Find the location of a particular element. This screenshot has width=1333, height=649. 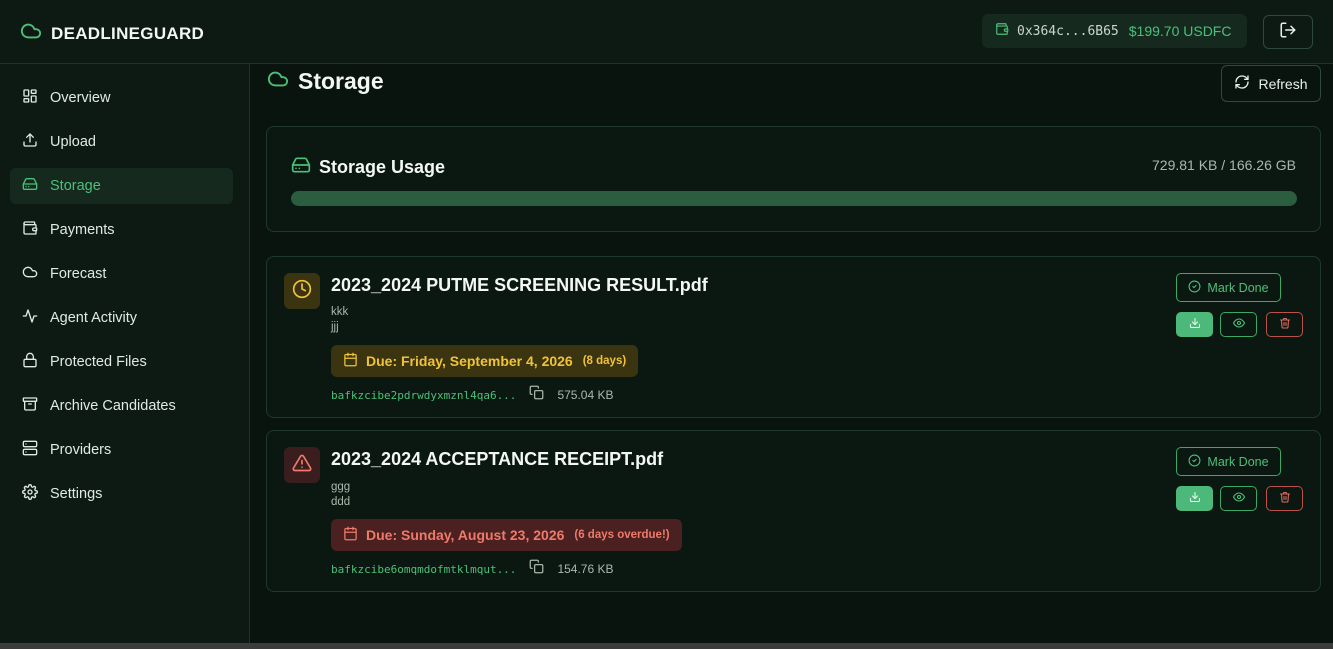

file-meta-row: bafkzcibe6omqmdofmtklmqut... 154.76 KB is located at coordinates (472, 569).